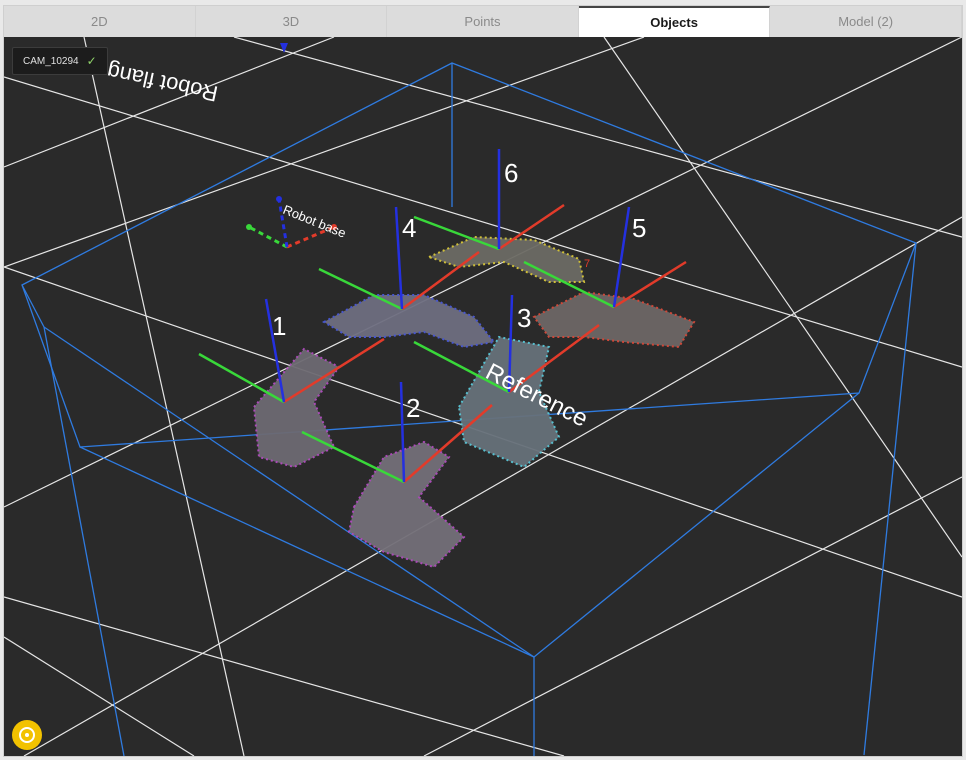  I want to click on object-label-1: 1, so click(279, 326).